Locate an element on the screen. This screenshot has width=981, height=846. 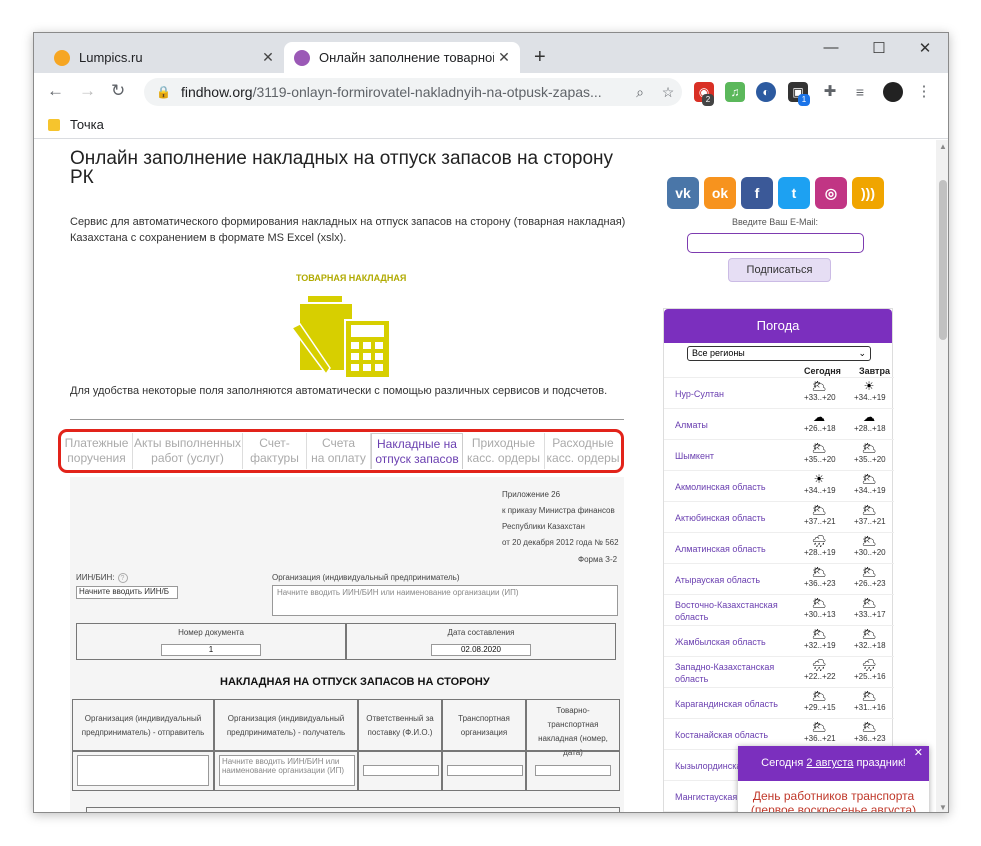
weather-row: Костанайская область 🌥 +36..+21 🌥 +36..+23 is located at coordinates (779, 733).